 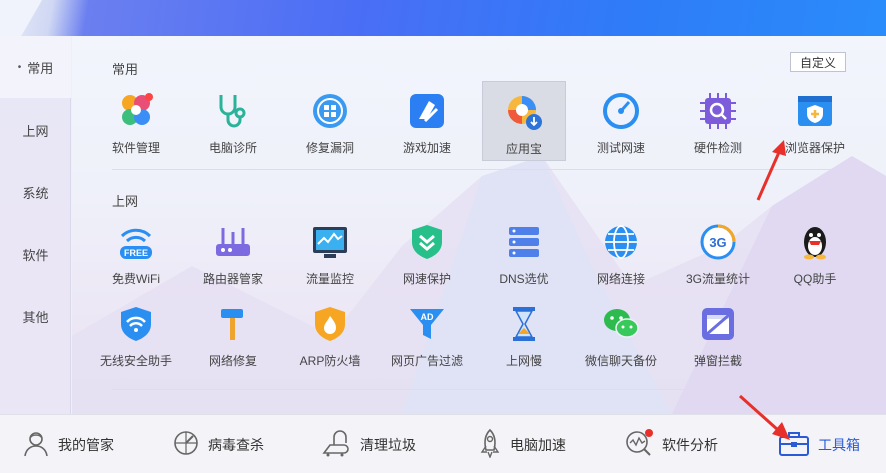 I want to click on sidebar-item-label: 常用, so click(x=40, y=68).